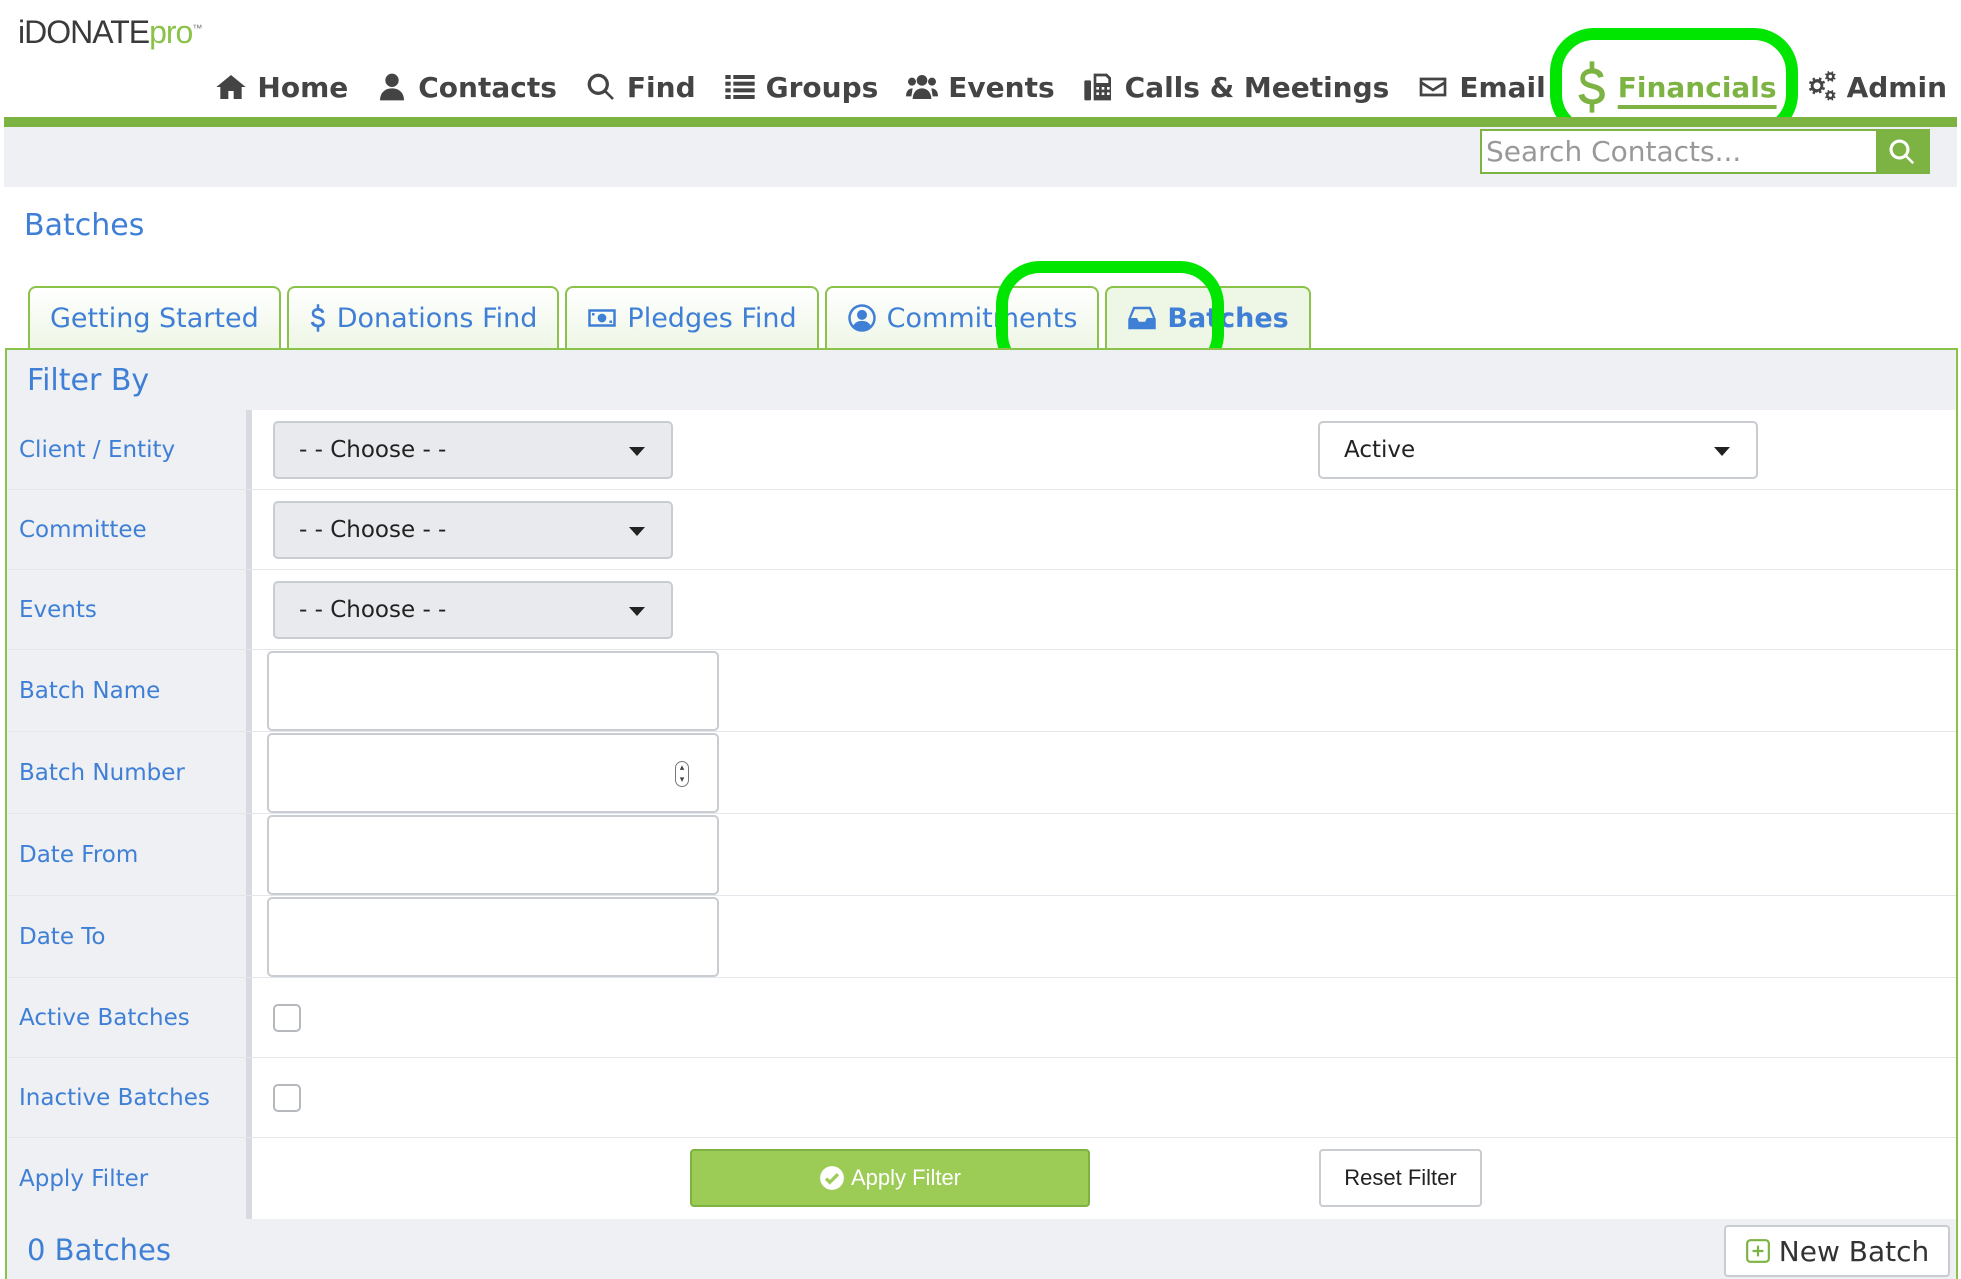  I want to click on nav-groups: Groups, so click(801, 87).